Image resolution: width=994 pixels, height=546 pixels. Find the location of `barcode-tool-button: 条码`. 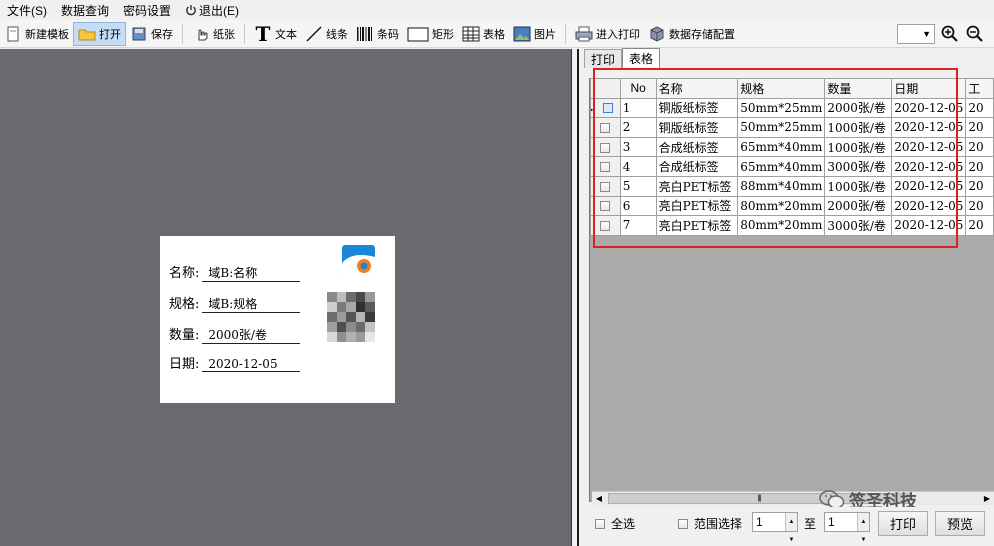

barcode-tool-button: 条码 is located at coordinates (377, 34).